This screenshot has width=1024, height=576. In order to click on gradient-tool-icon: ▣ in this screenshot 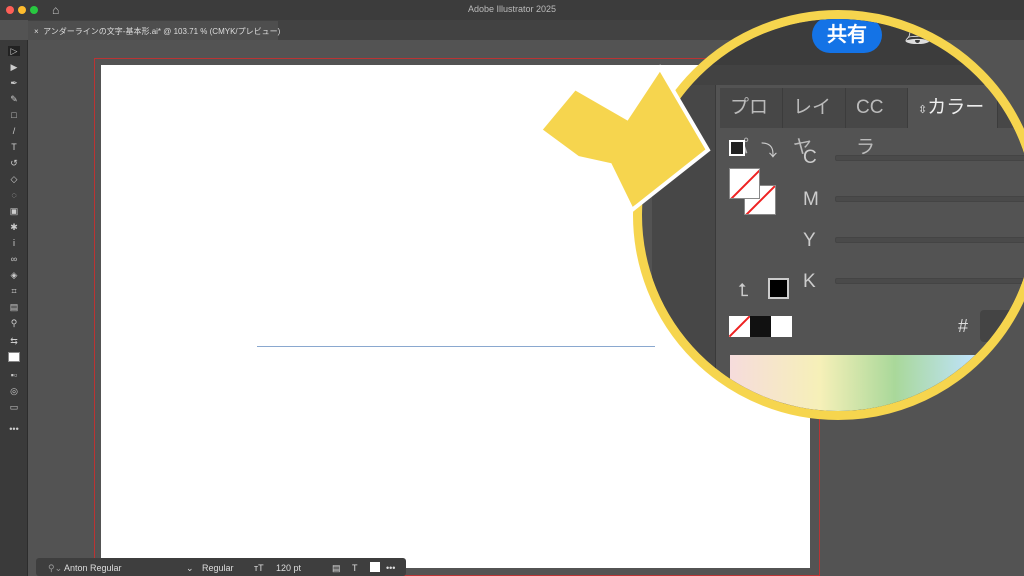, I will do `click(14, 211)`.